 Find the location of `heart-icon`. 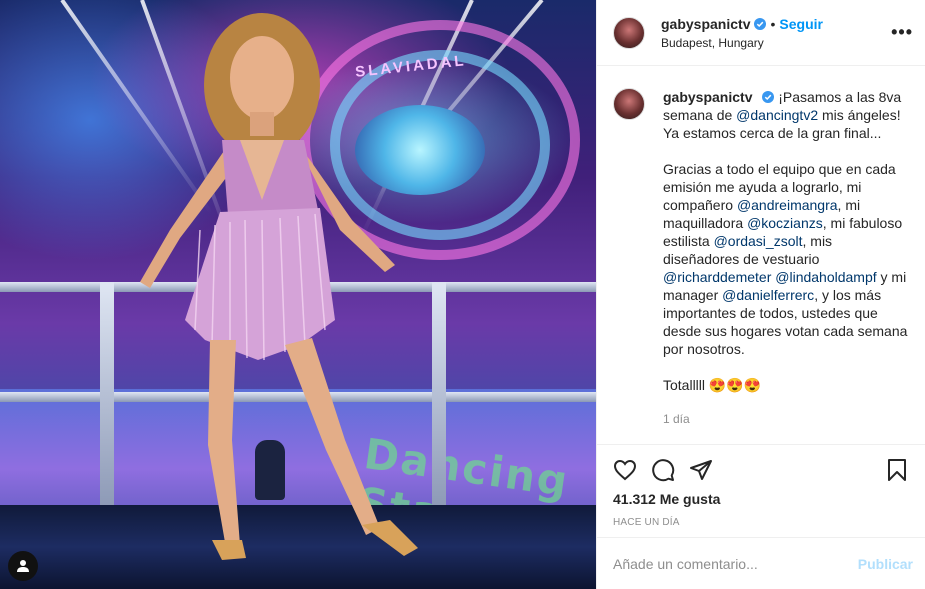

heart-icon is located at coordinates (625, 470).